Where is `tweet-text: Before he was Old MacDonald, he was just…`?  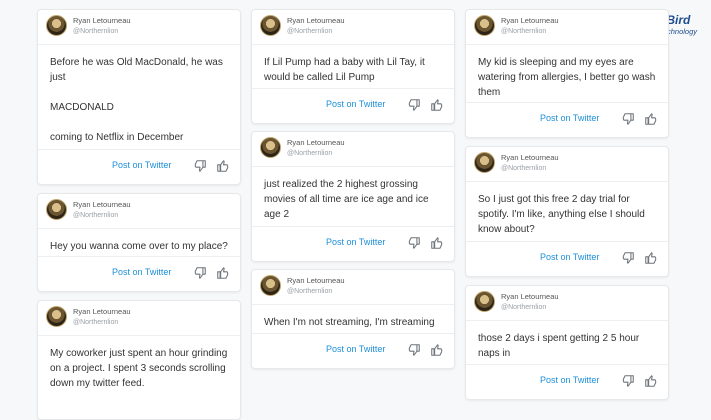
tweet-text: Before he was Old MacDonald, he was just… is located at coordinates (139, 99).